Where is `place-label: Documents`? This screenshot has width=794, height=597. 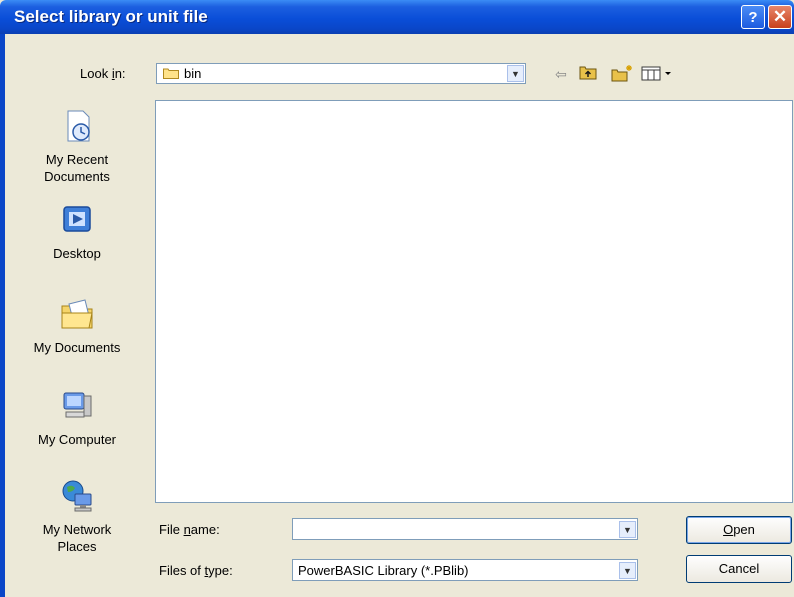 place-label: Documents is located at coordinates (77, 176).